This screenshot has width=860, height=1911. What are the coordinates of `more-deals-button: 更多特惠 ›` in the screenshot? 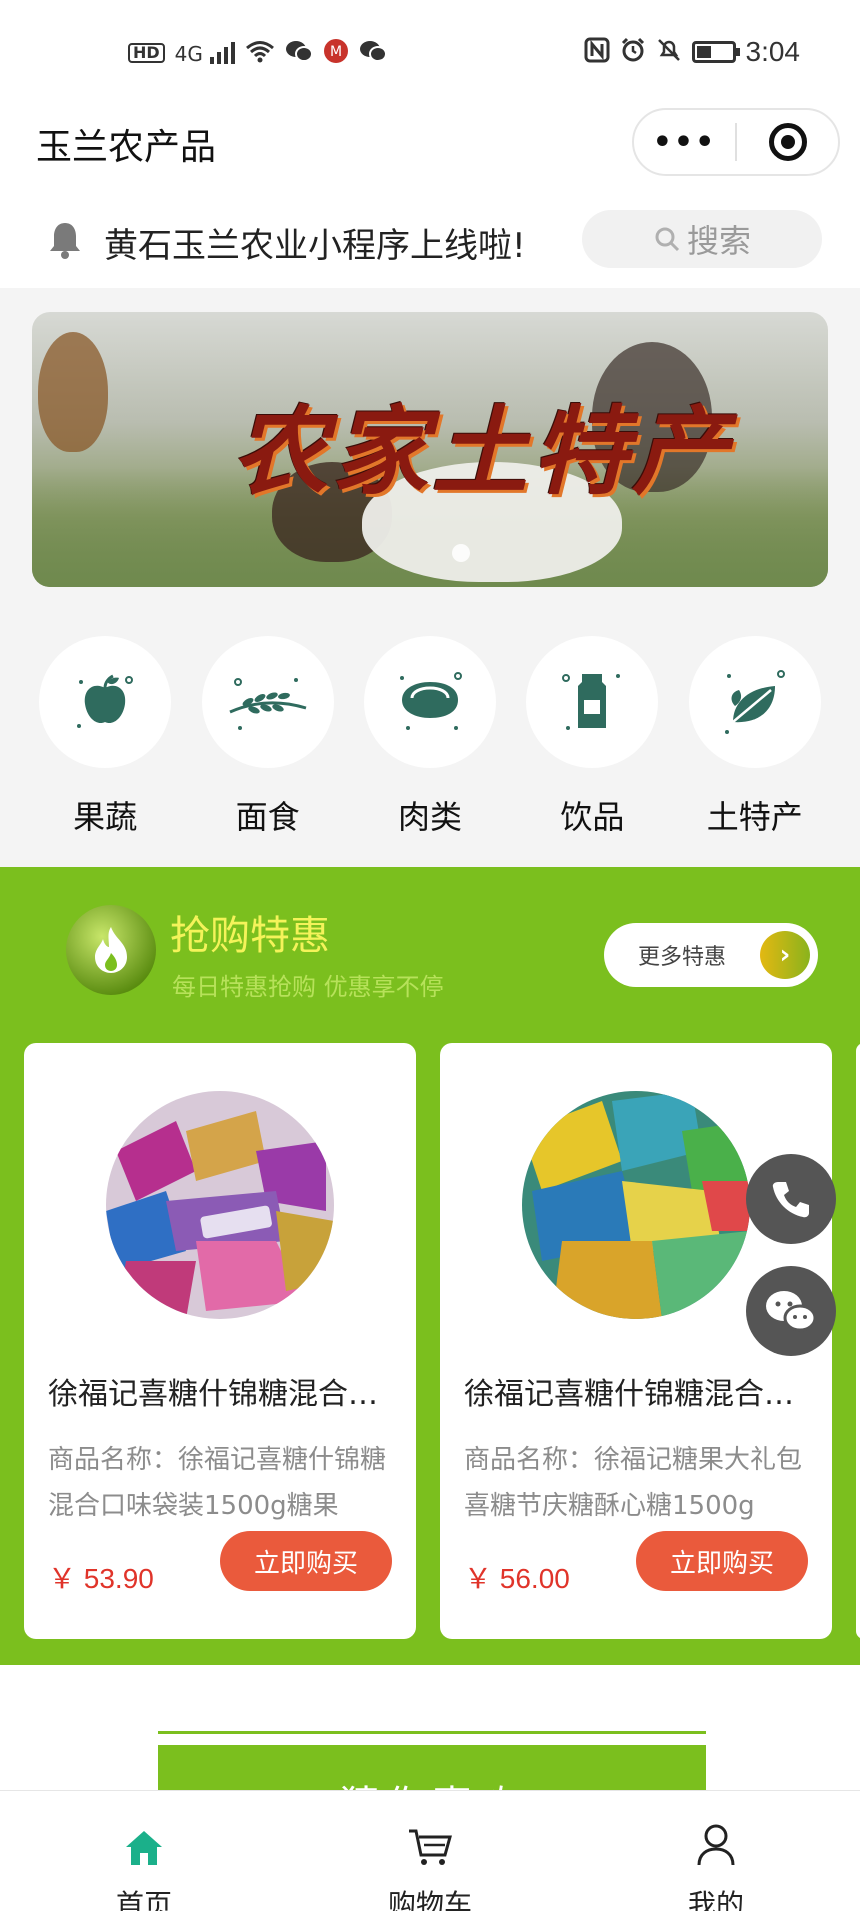 It's located at (711, 955).